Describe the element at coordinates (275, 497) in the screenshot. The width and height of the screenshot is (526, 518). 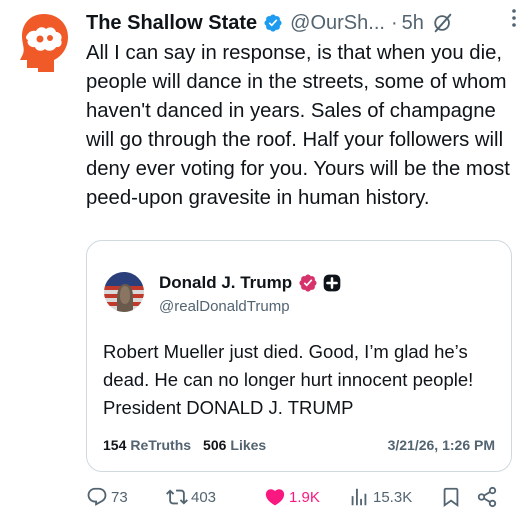
I see `heart-icon` at that location.